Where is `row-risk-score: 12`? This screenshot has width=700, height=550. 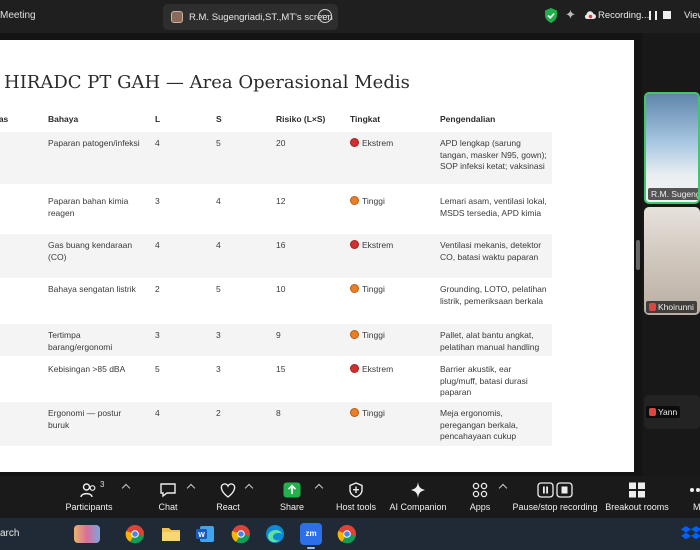 row-risk-score: 12 is located at coordinates (281, 201).